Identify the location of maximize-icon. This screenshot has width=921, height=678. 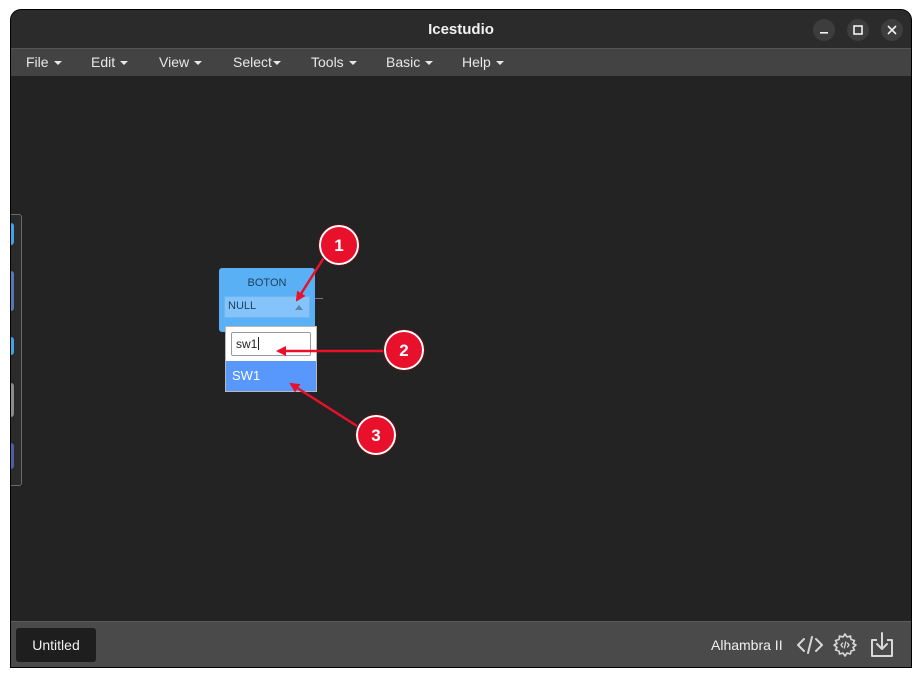
(858, 30).